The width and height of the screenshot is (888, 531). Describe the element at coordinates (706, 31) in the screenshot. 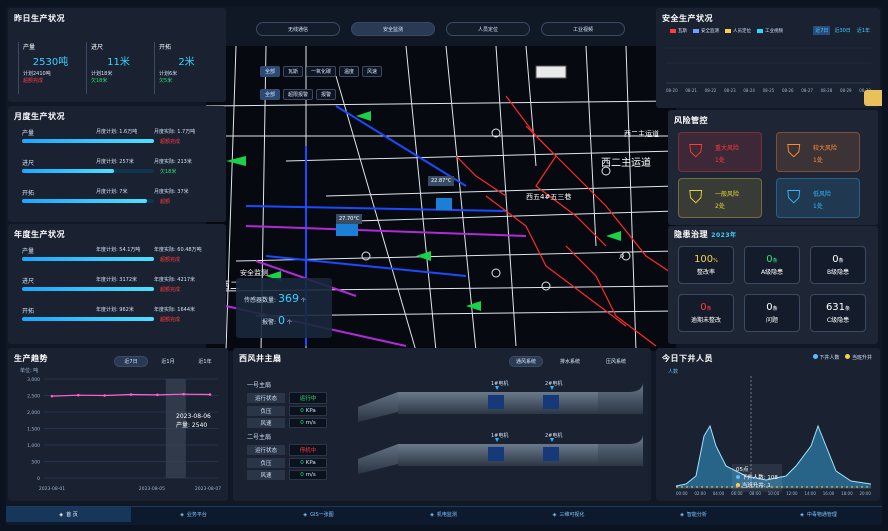

I see `safety-legend-item: 安全监测` at that location.